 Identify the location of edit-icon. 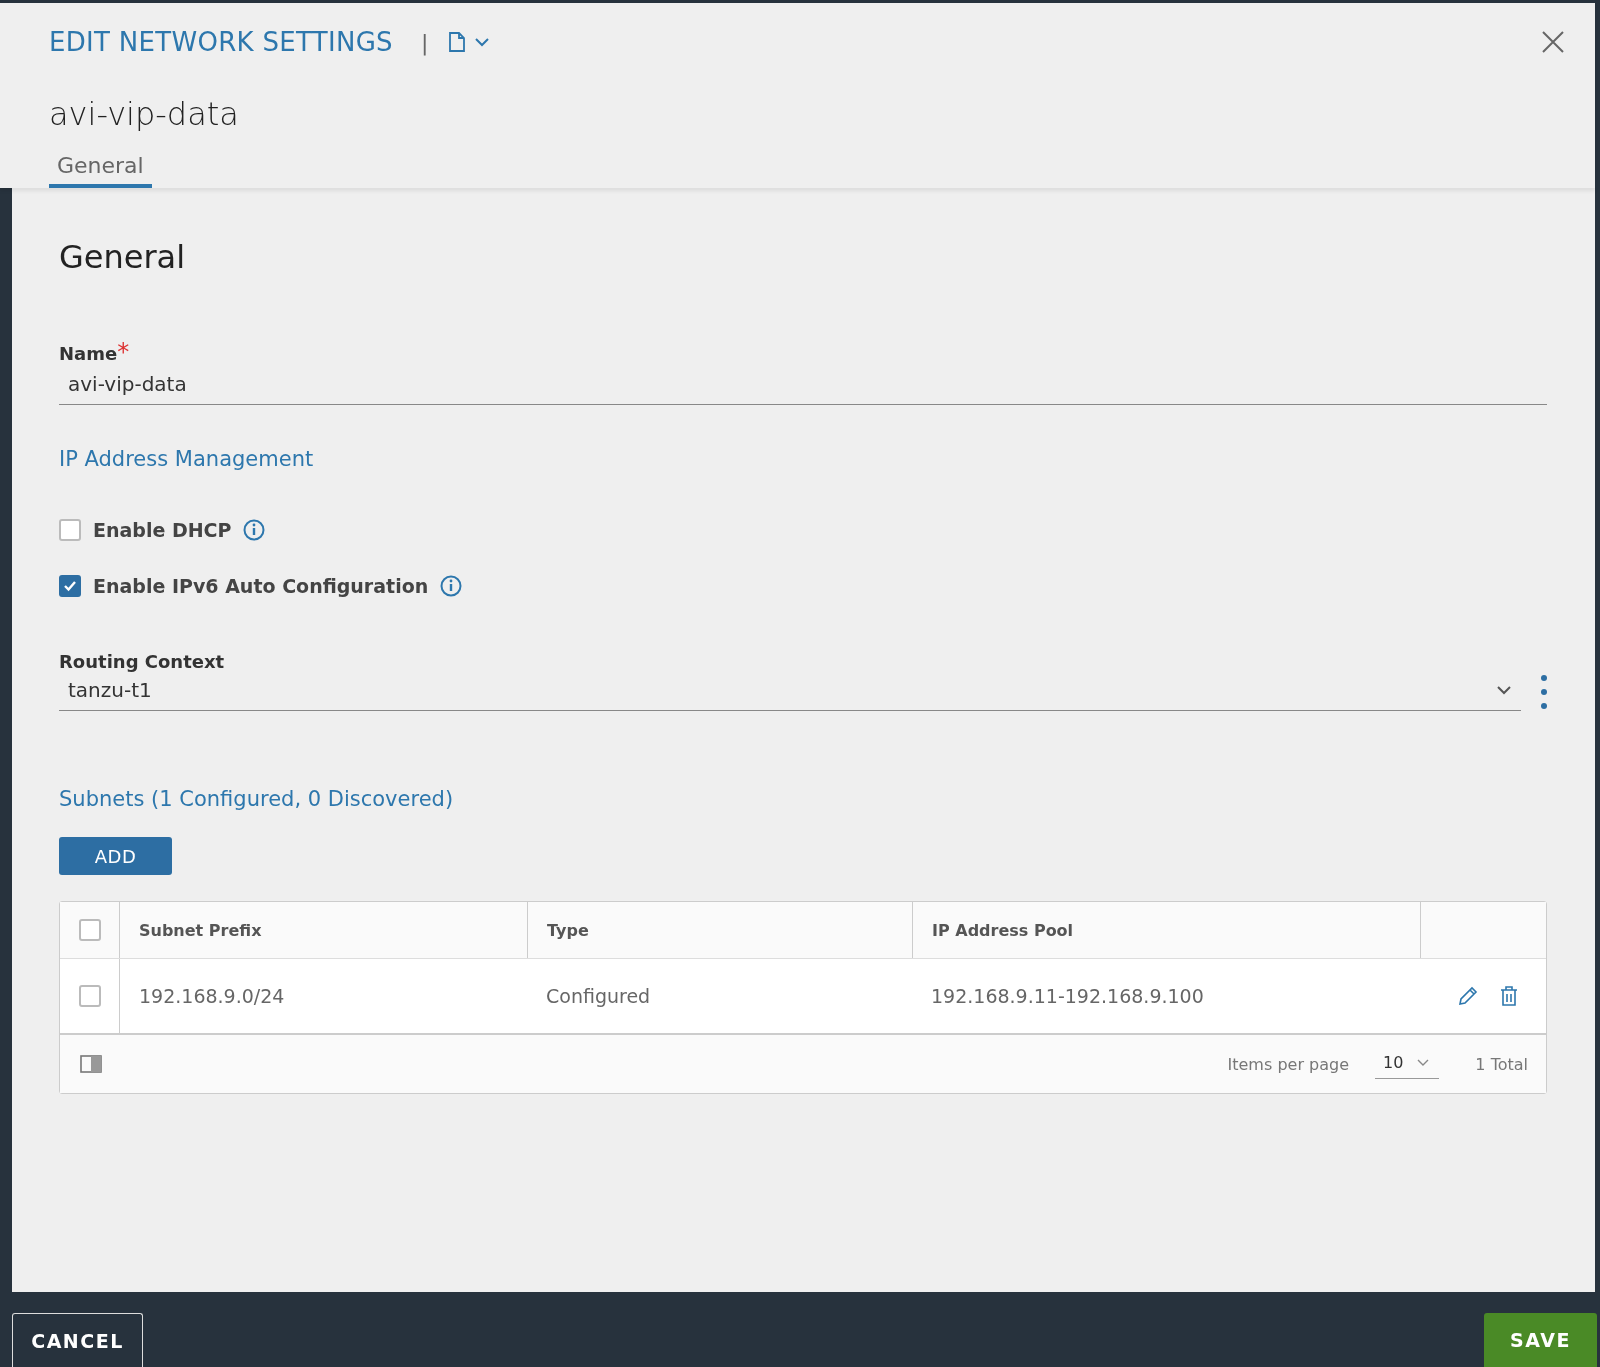
(1468, 996).